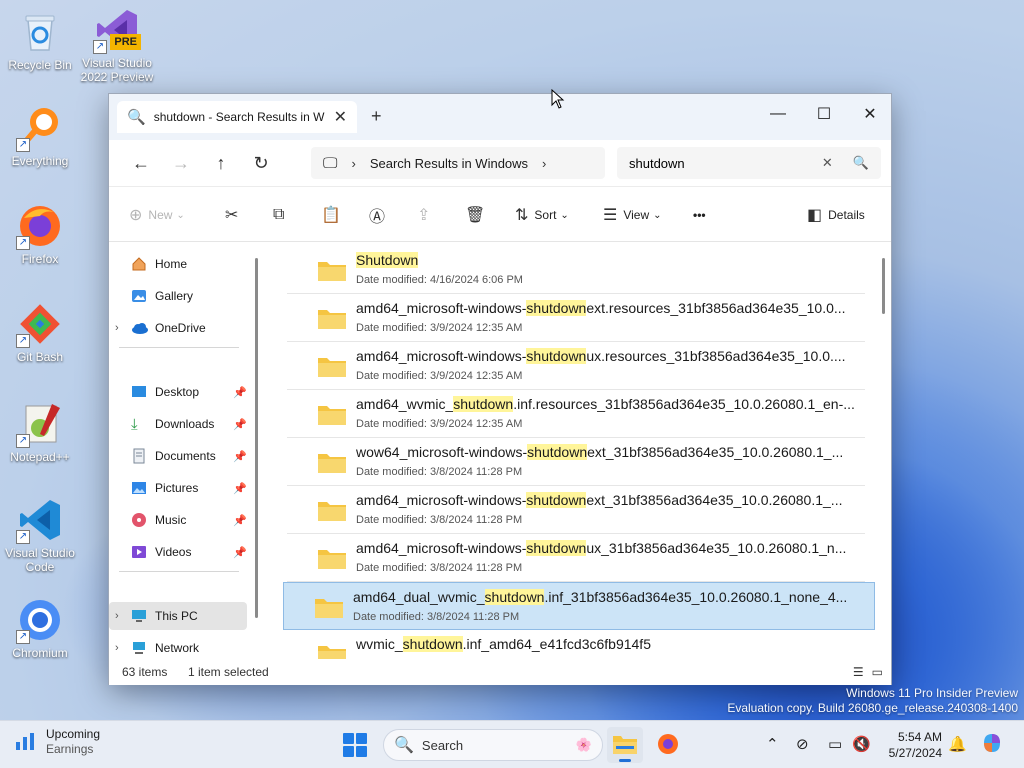 The width and height of the screenshot is (1024, 768). I want to click on search-input, so click(725, 163).